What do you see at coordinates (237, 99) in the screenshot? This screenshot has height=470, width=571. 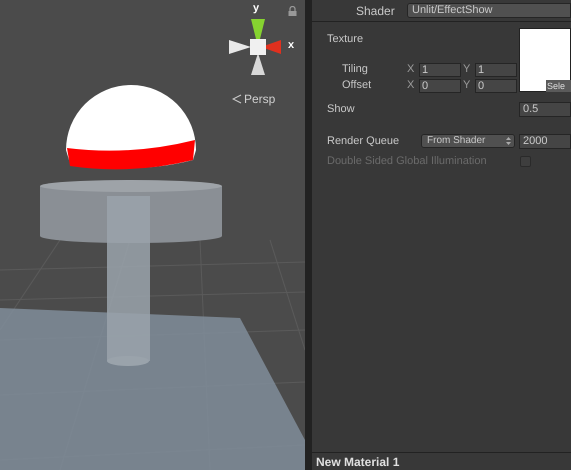 I see `perspective-icon` at bounding box center [237, 99].